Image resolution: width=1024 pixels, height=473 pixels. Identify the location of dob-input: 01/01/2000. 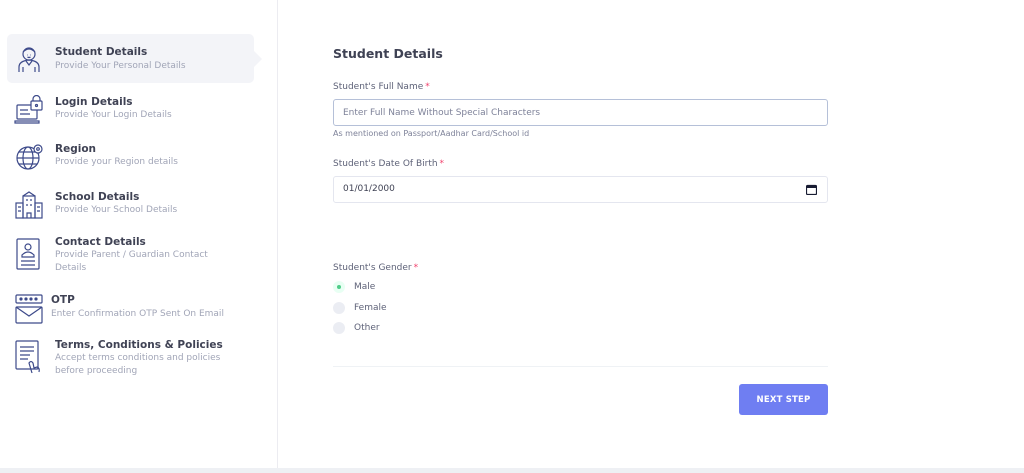
(580, 189).